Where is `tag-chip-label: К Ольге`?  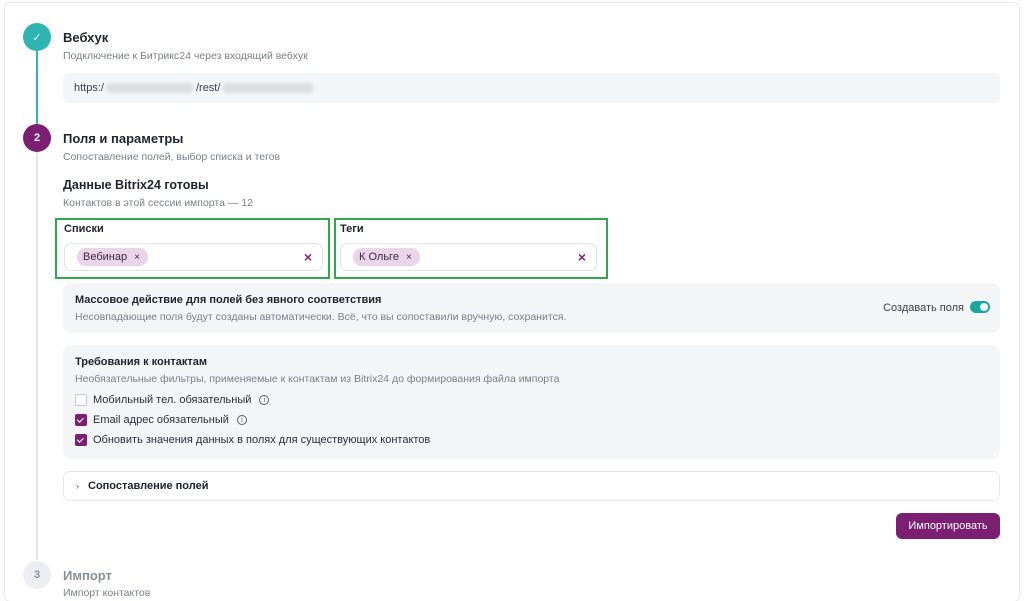
tag-chip-label: К Ольге is located at coordinates (379, 257).